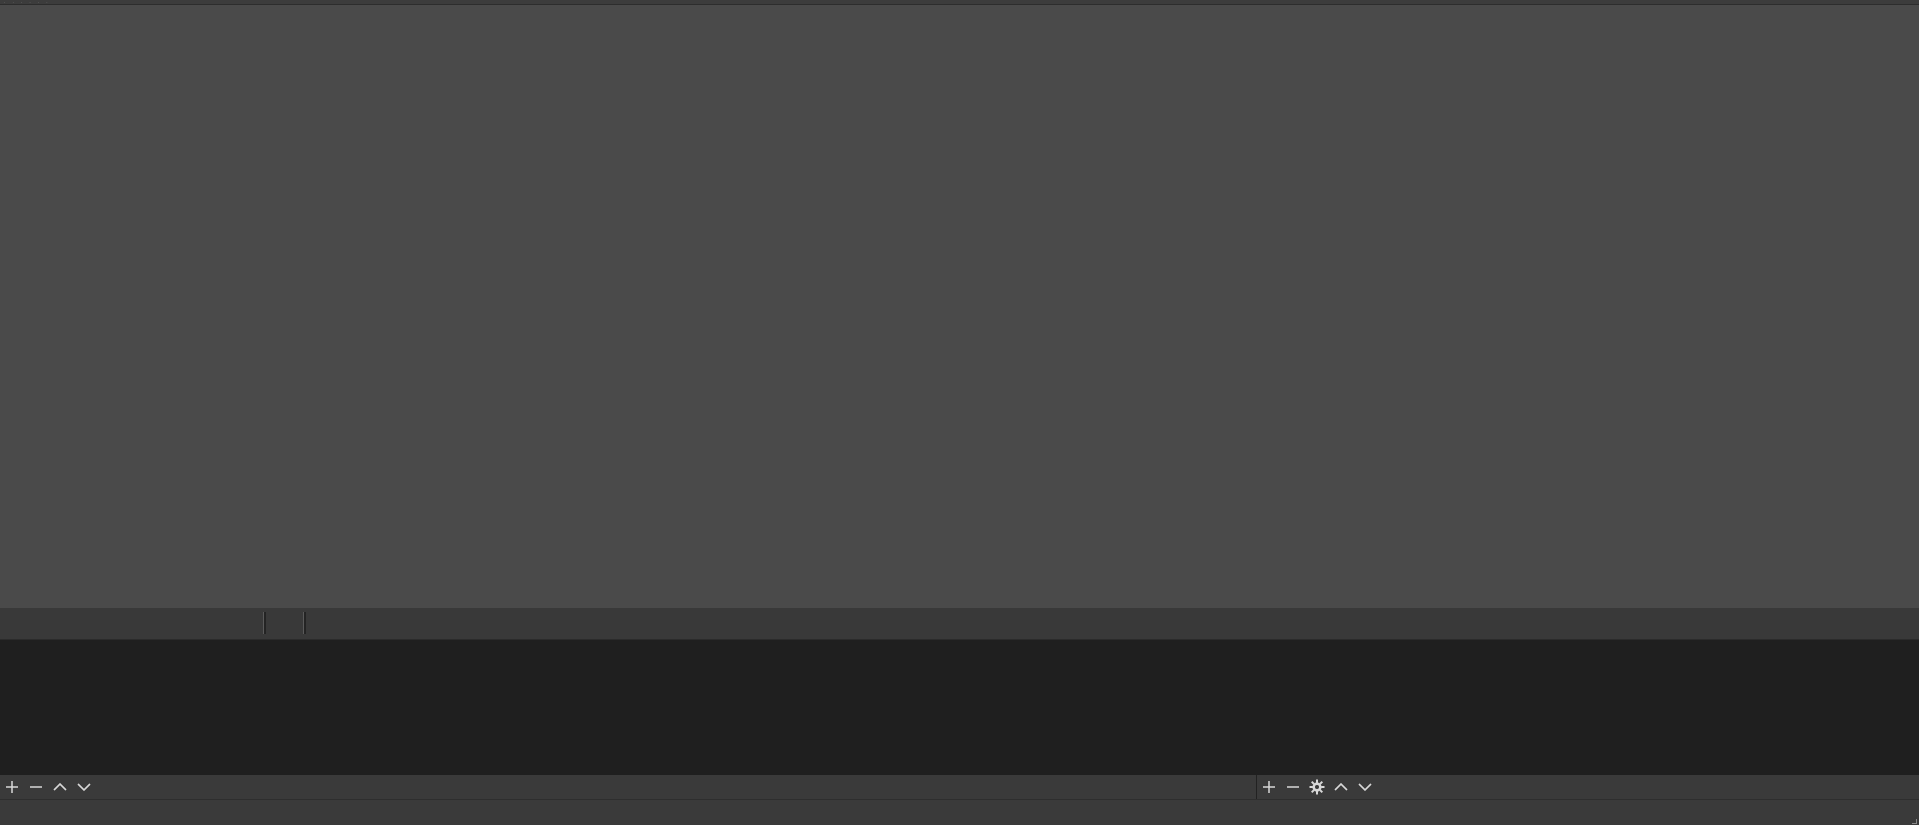  I want to click on move-source-down-button, so click(1365, 787).